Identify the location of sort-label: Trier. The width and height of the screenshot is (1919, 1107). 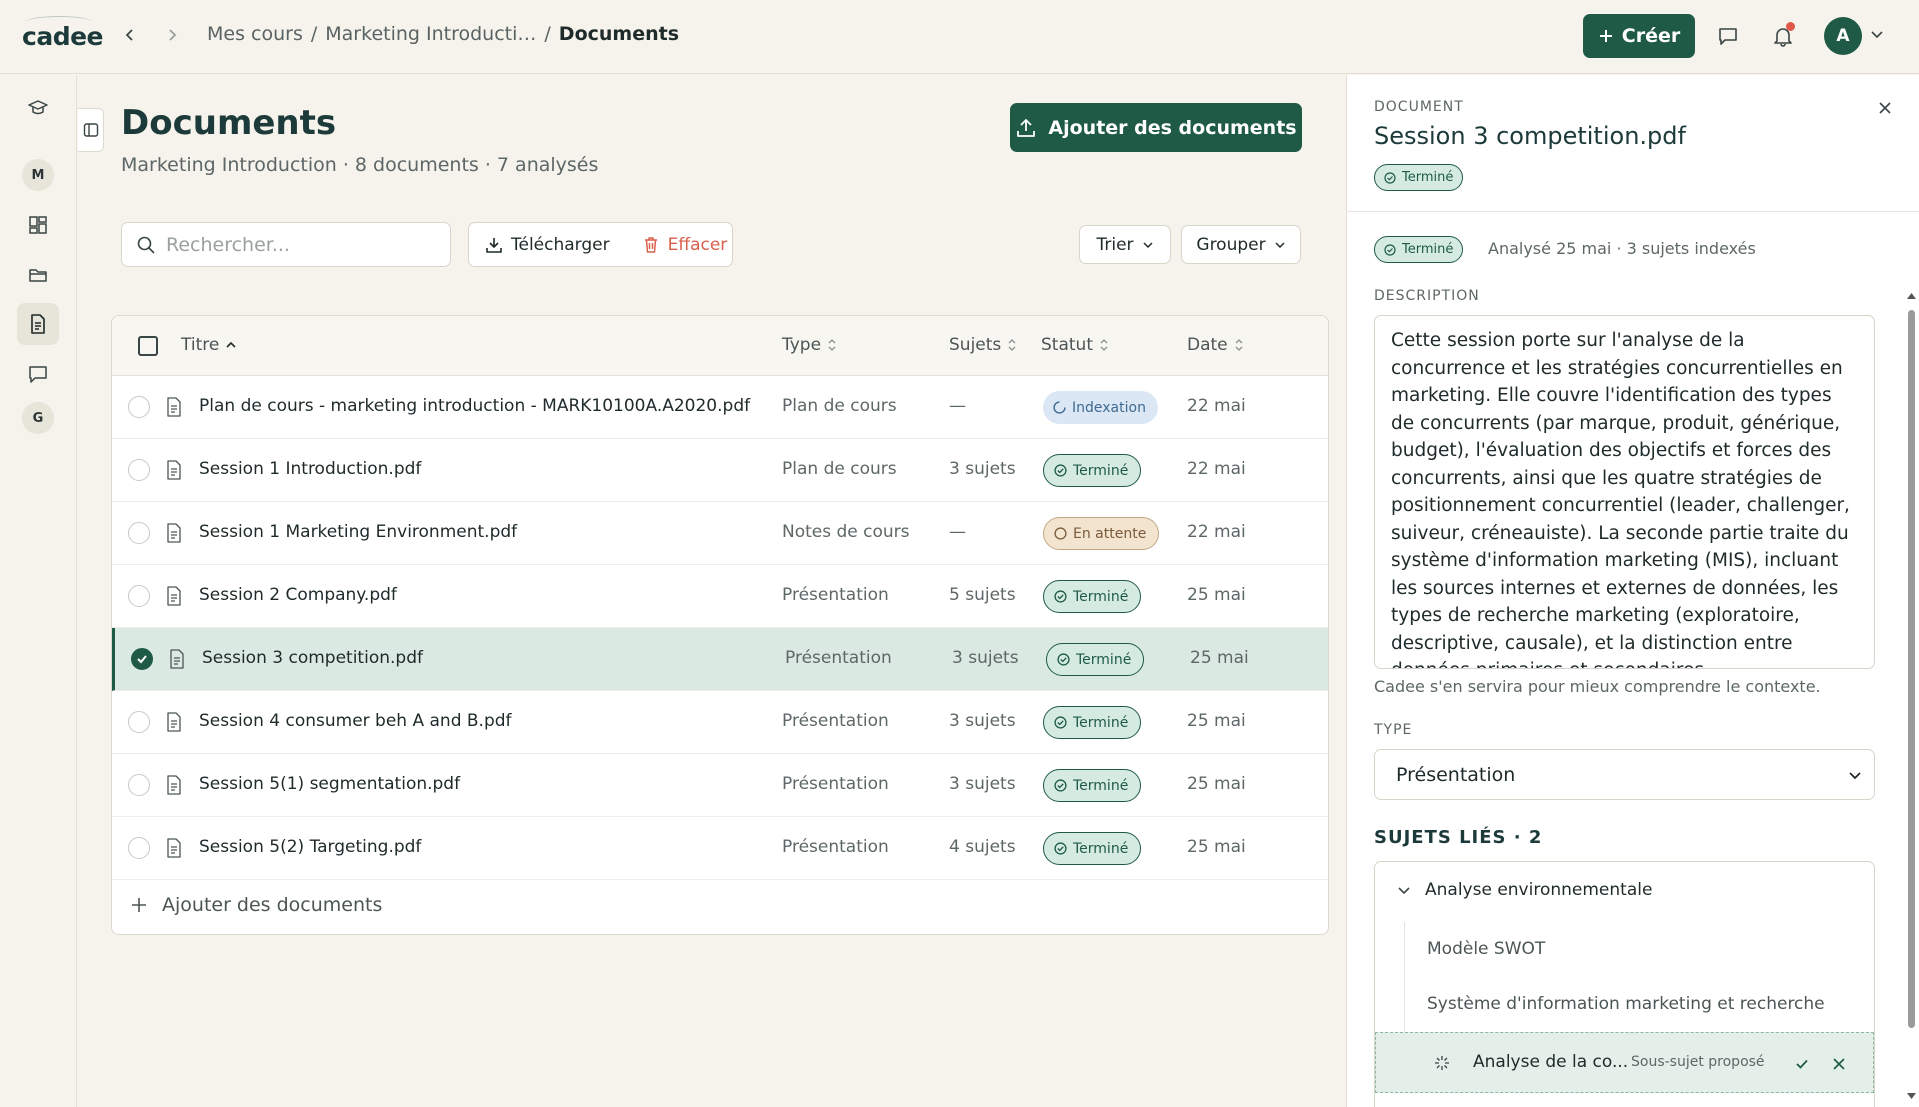
(1115, 244).